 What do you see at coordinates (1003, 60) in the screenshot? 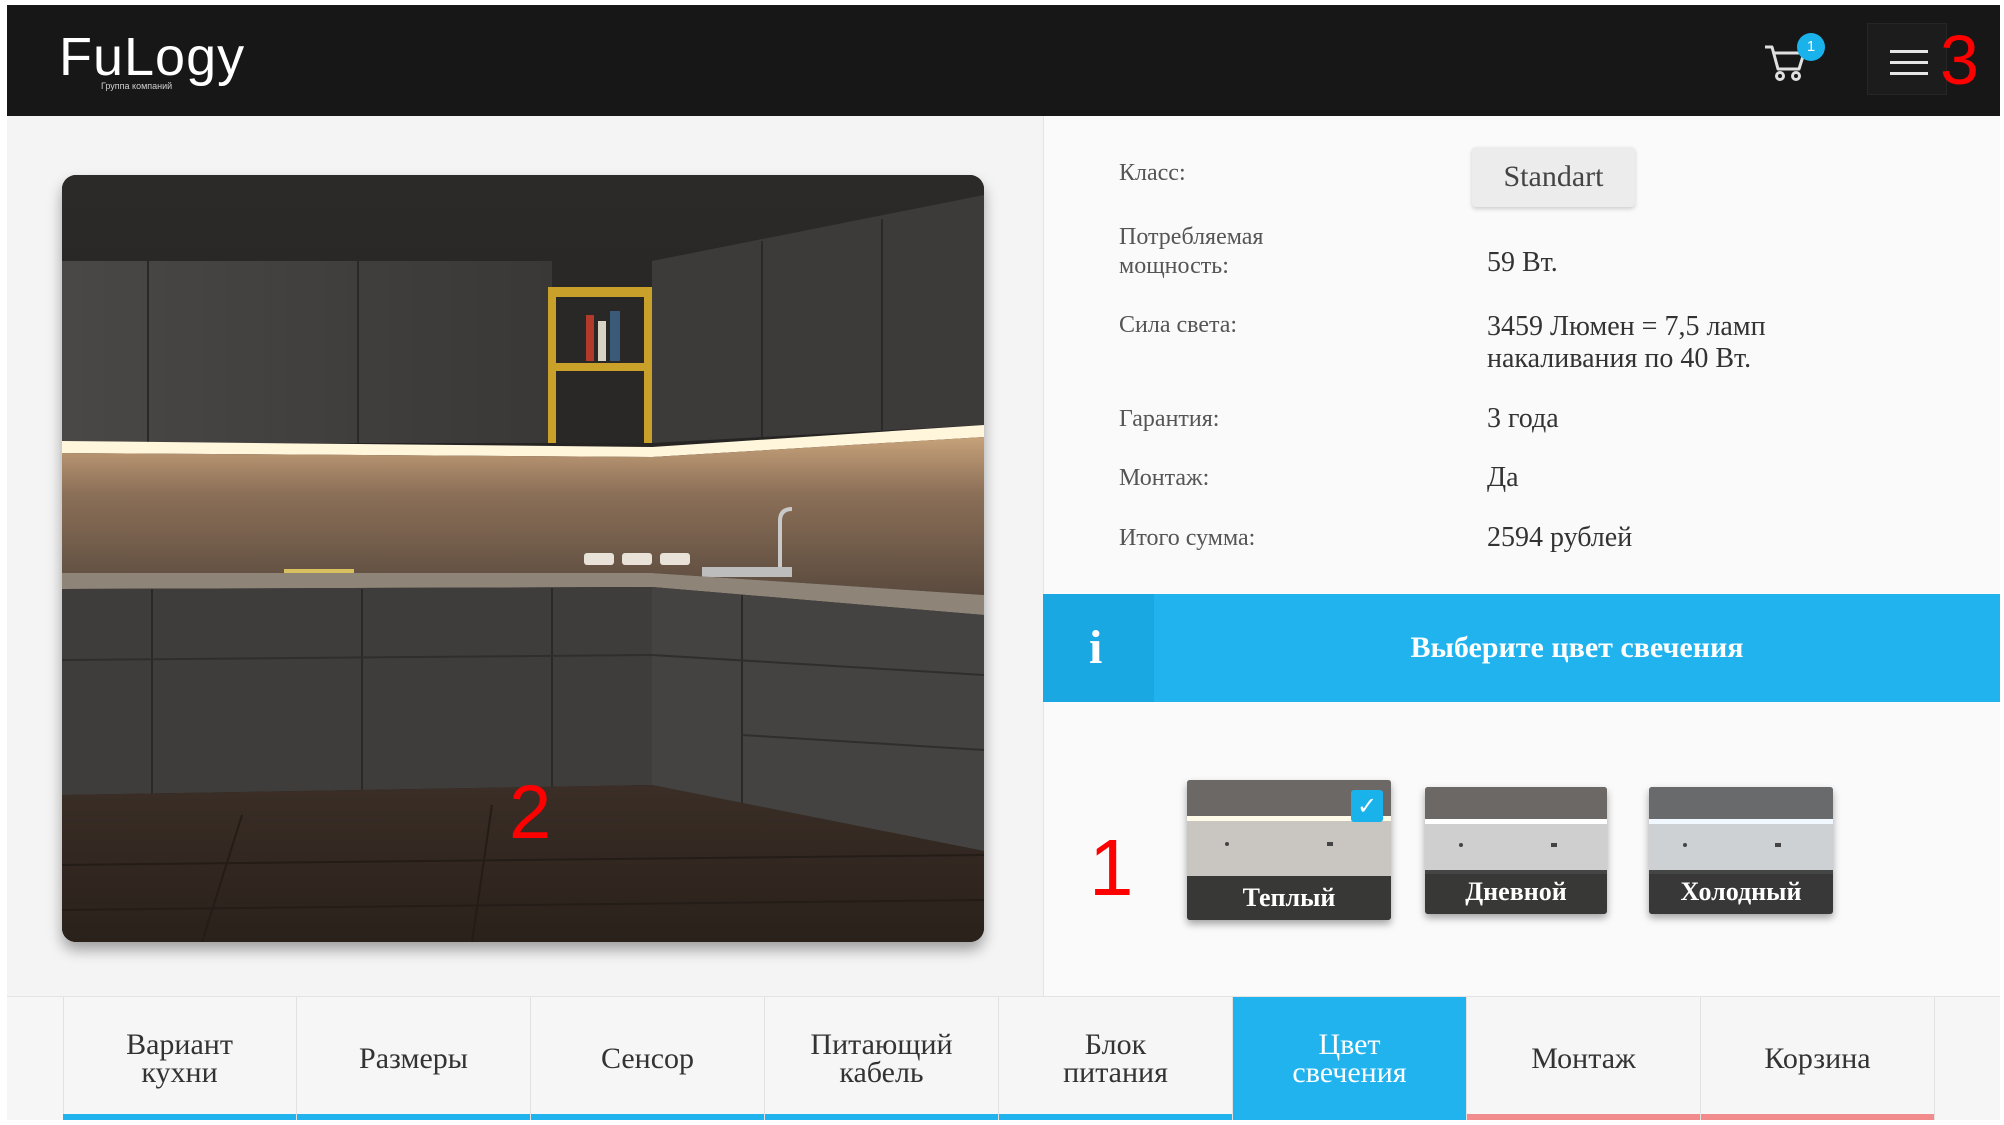
I see `top-bar: FuLogy Группа компаний 1 3` at bounding box center [1003, 60].